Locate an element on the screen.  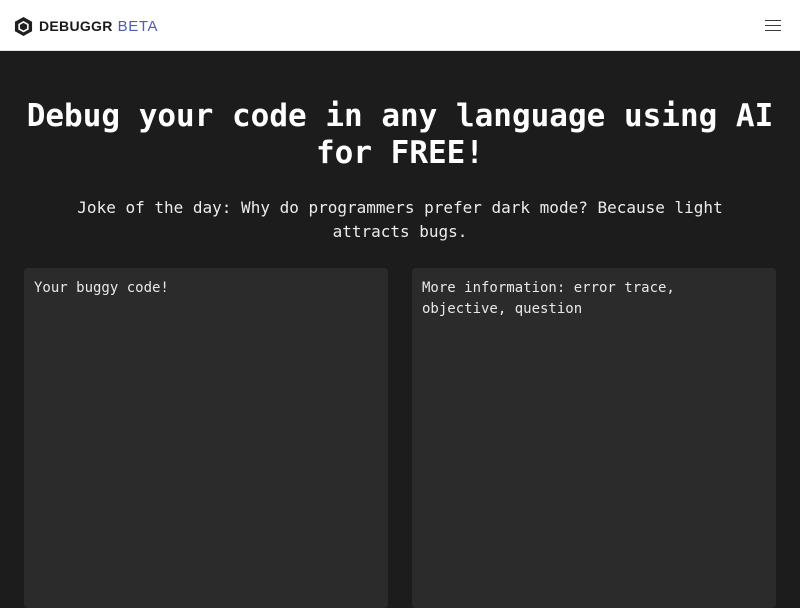
top-navbar: DEBUGGR BETA is located at coordinates (400, 25).